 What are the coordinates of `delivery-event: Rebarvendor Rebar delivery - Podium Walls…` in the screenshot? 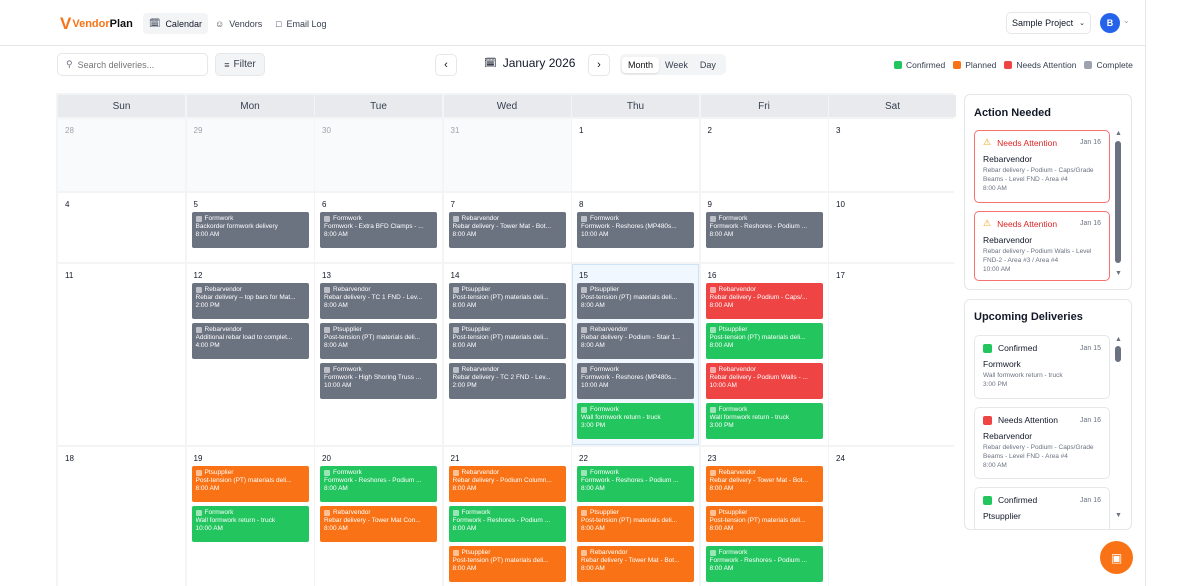 It's located at (764, 381).